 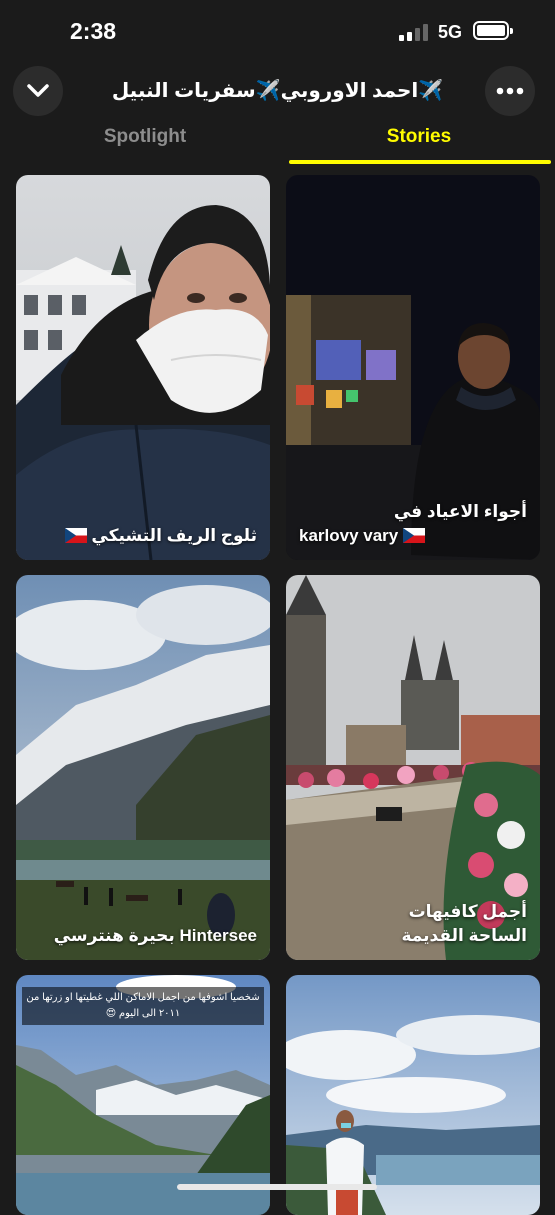 What do you see at coordinates (413, 367) in the screenshot?
I see `story-card: أجواء الاعياد في karlovy vary` at bounding box center [413, 367].